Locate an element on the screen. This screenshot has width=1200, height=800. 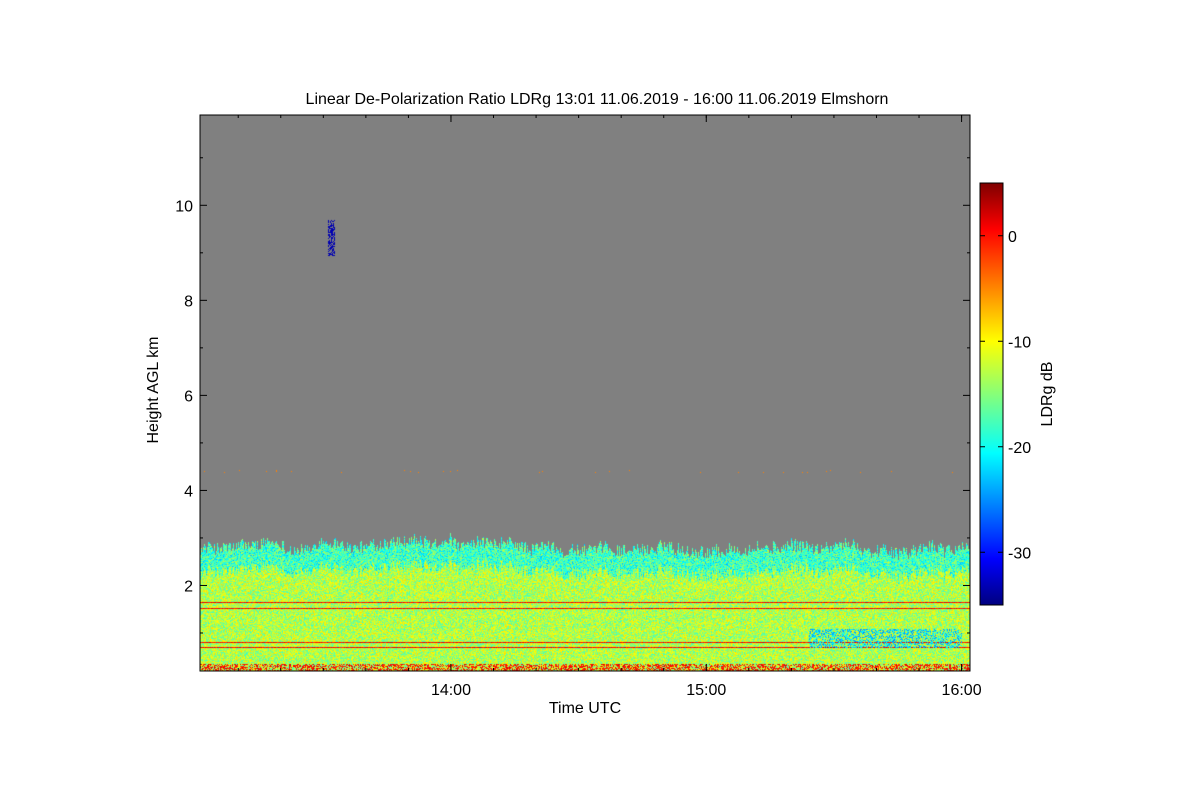
x-tick-label: 15:00 is located at coordinates (706, 690).